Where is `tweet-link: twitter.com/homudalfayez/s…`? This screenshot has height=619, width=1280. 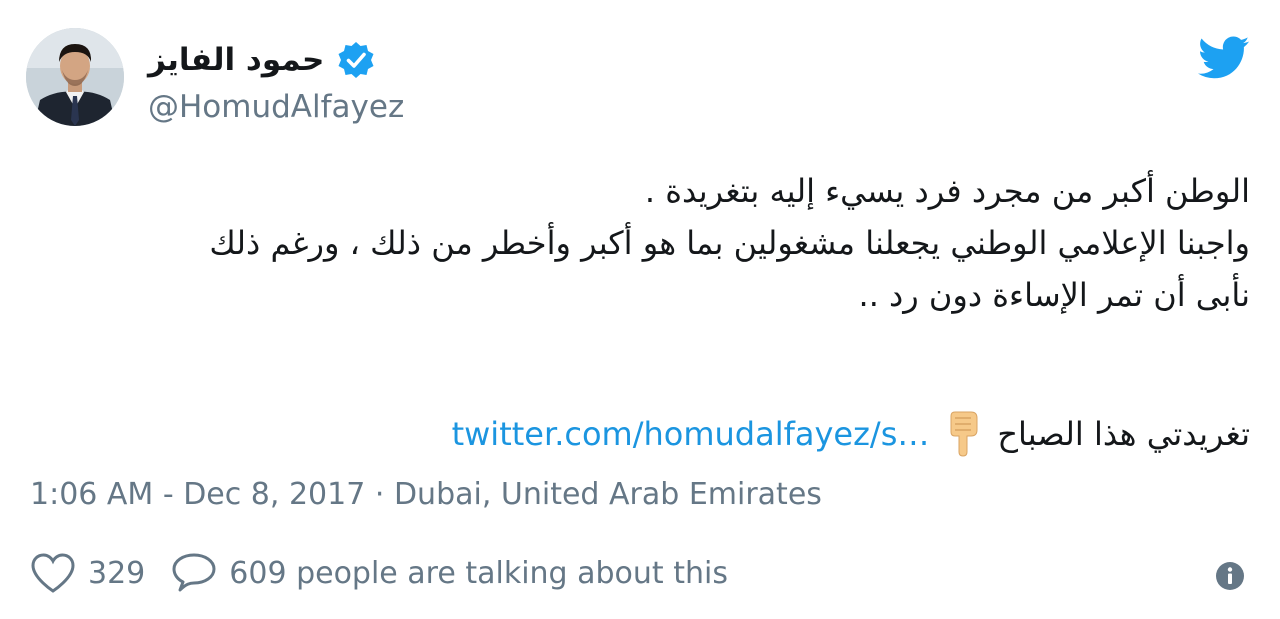 tweet-link: twitter.com/homudalfayez/s… is located at coordinates (691, 434).